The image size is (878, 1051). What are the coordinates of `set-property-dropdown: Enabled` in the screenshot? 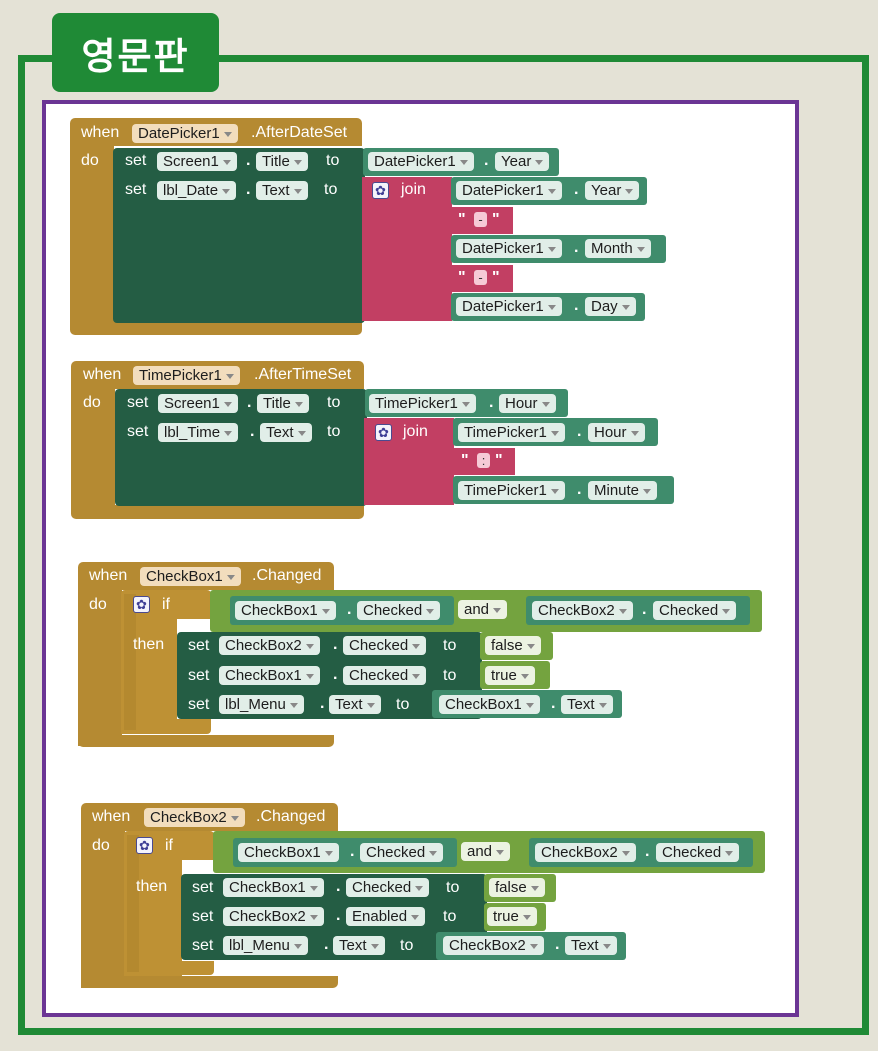 It's located at (386, 916).